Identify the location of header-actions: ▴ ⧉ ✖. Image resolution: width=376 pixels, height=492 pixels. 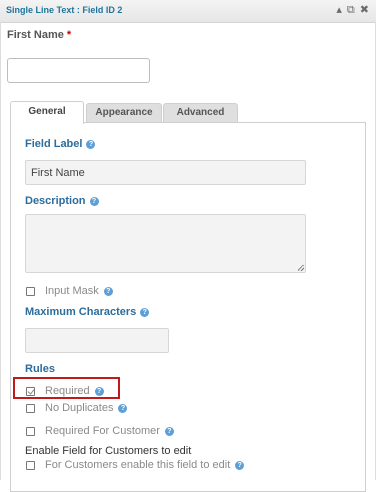
(352, 10).